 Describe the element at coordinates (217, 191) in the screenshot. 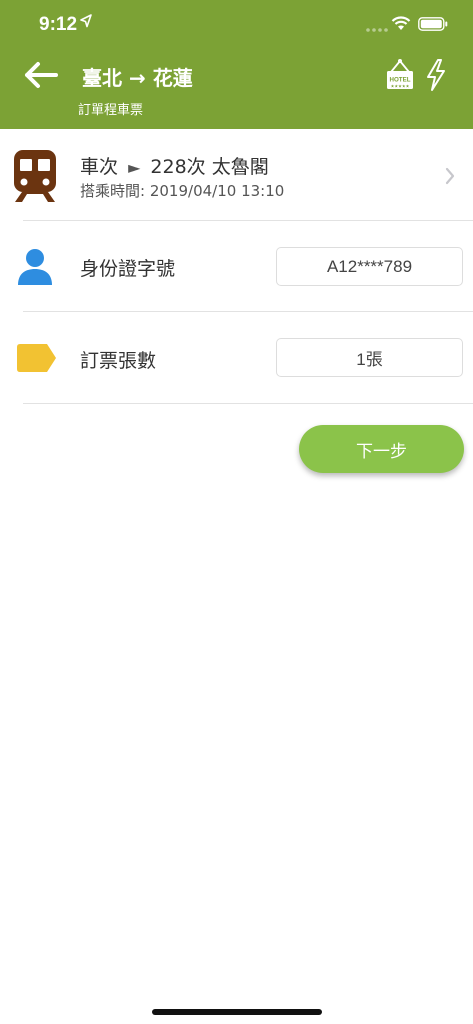

I see `ride-time-value: 2019/04/10 13:10` at that location.